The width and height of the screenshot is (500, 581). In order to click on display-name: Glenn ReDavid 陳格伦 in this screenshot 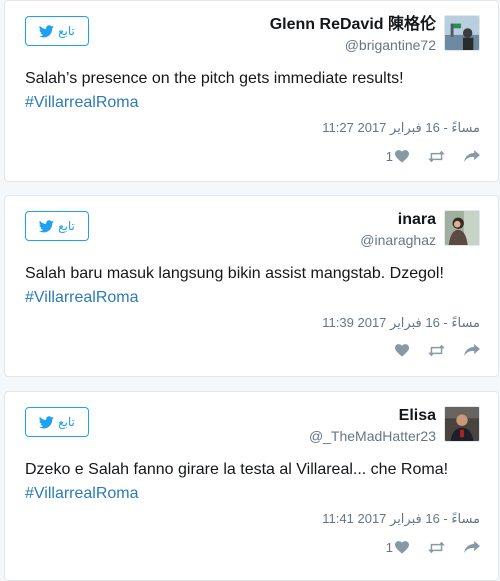, I will do `click(353, 25)`.